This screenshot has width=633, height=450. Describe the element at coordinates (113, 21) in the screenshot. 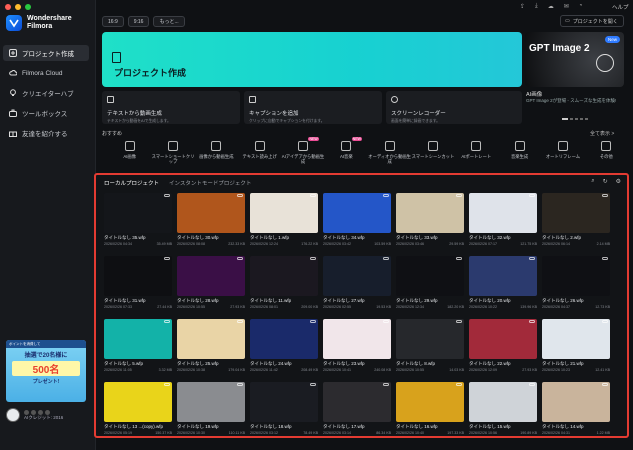

I see `aspect-16-9-button: 16:9` at that location.